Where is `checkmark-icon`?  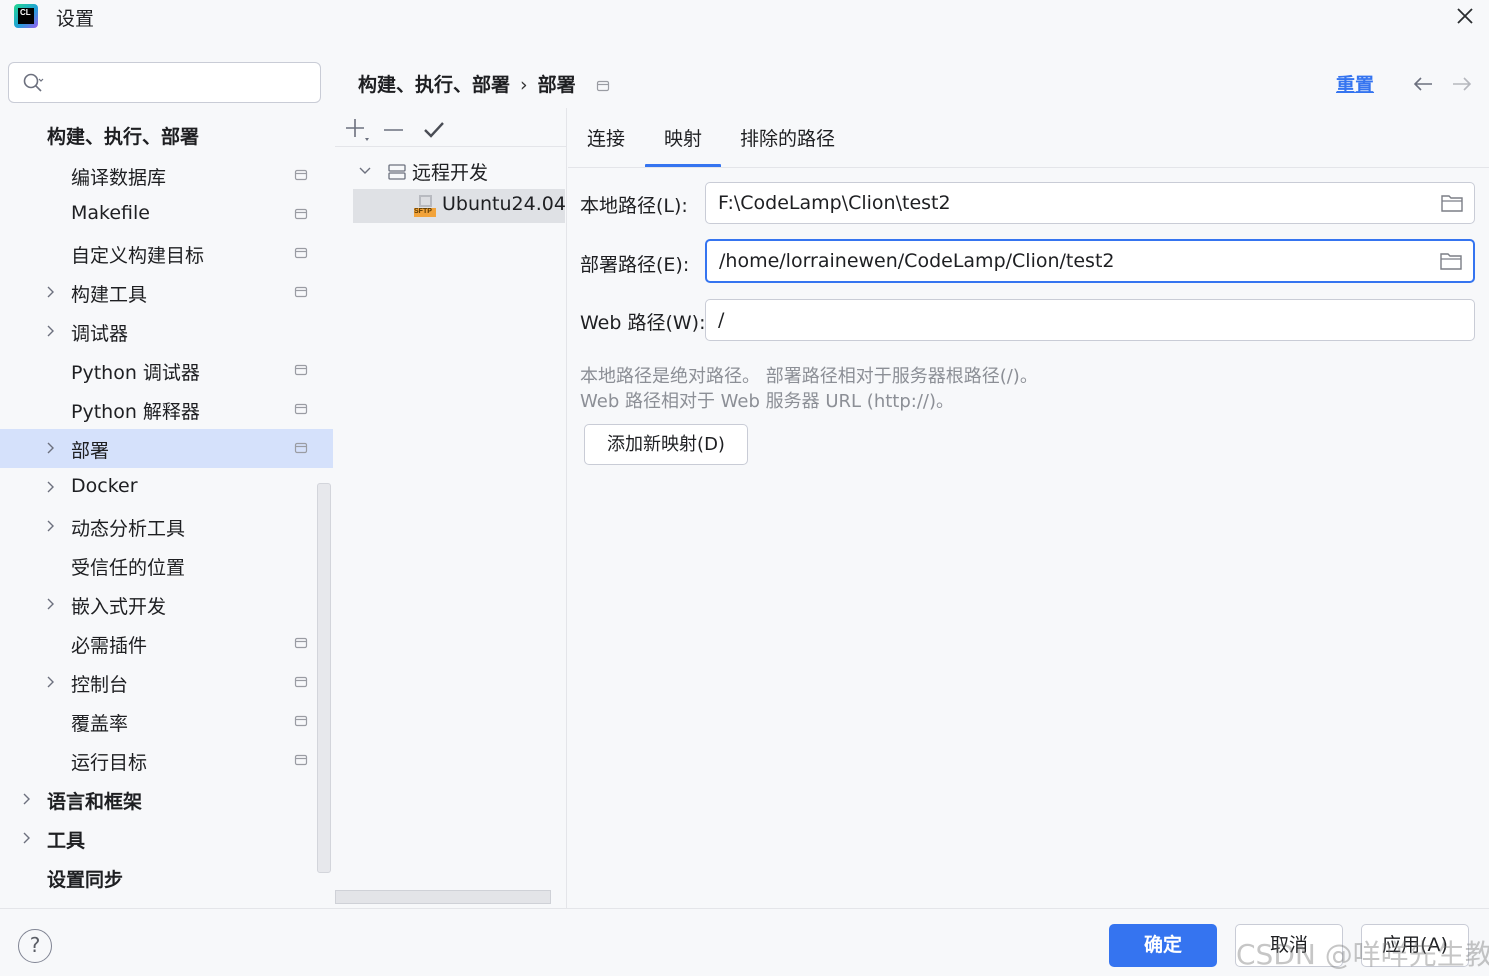
checkmark-icon is located at coordinates (434, 130).